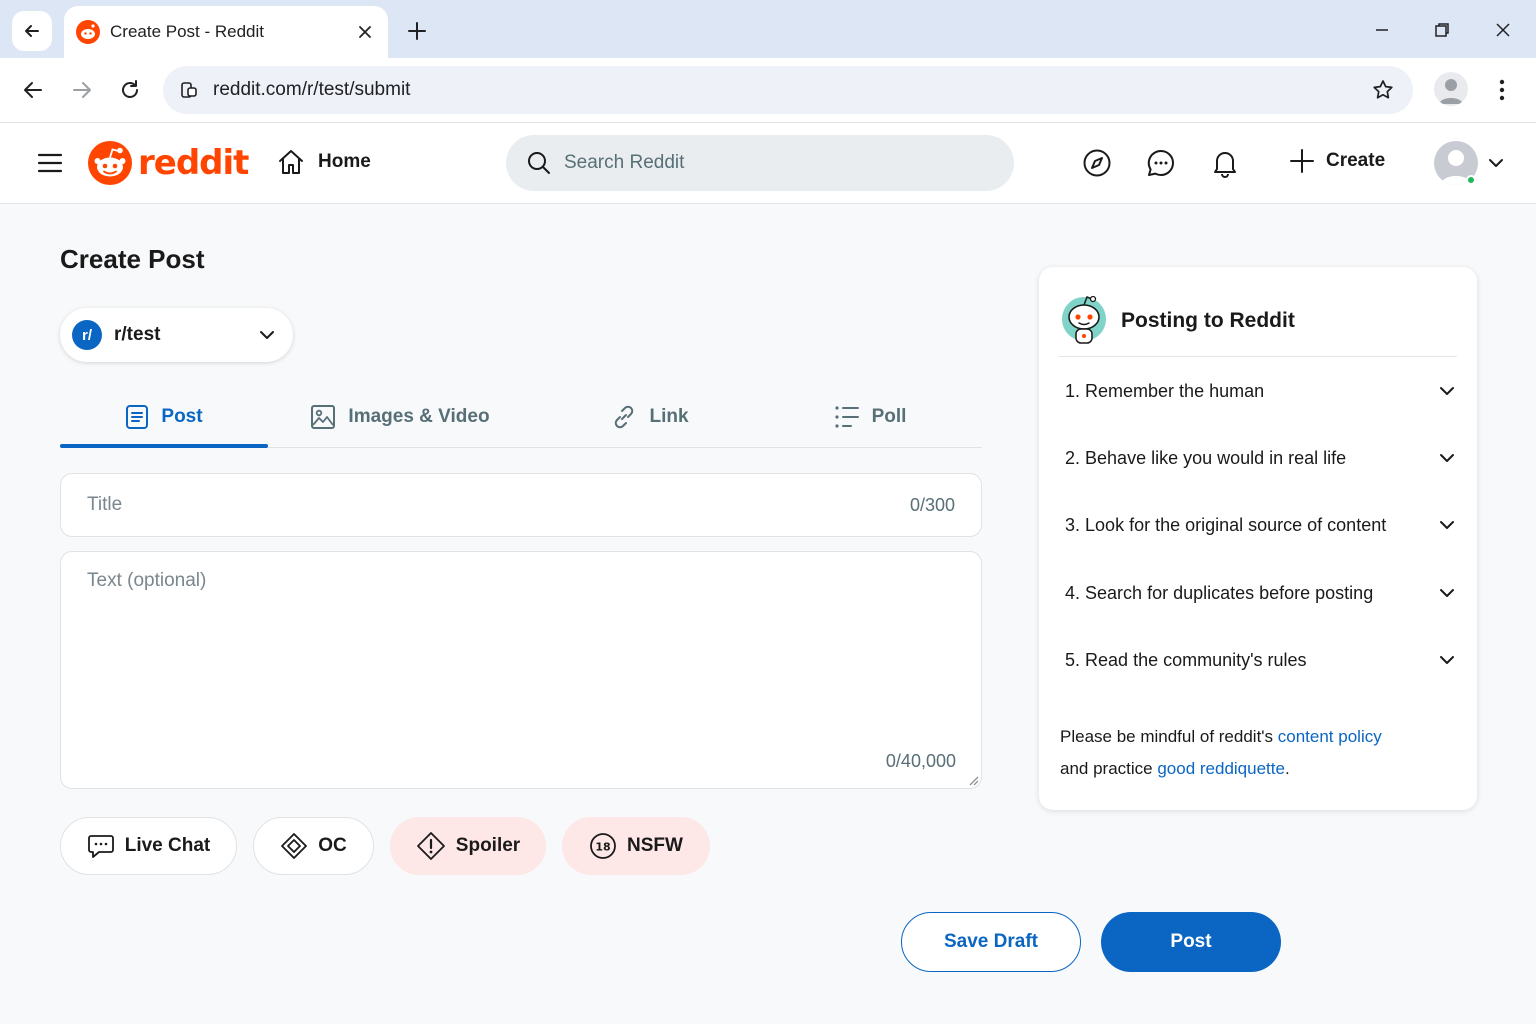 The image size is (1536, 1024). Describe the element at coordinates (323, 417) in the screenshot. I see `image-icon` at that location.